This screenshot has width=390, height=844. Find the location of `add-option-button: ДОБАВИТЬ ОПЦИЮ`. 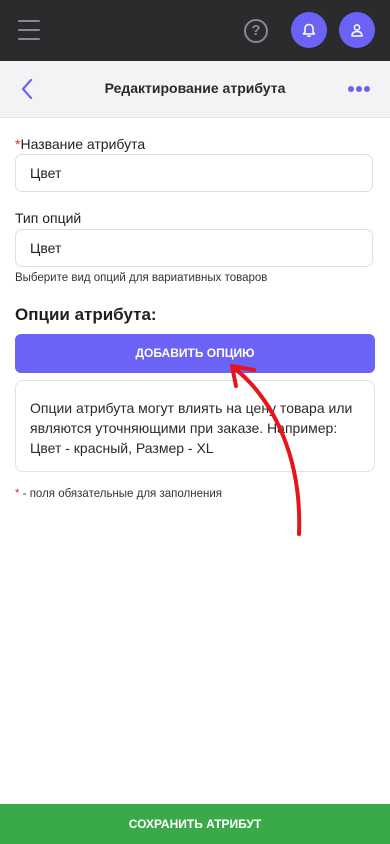

add-option-button: ДОБАВИТЬ ОПЦИЮ is located at coordinates (195, 353).